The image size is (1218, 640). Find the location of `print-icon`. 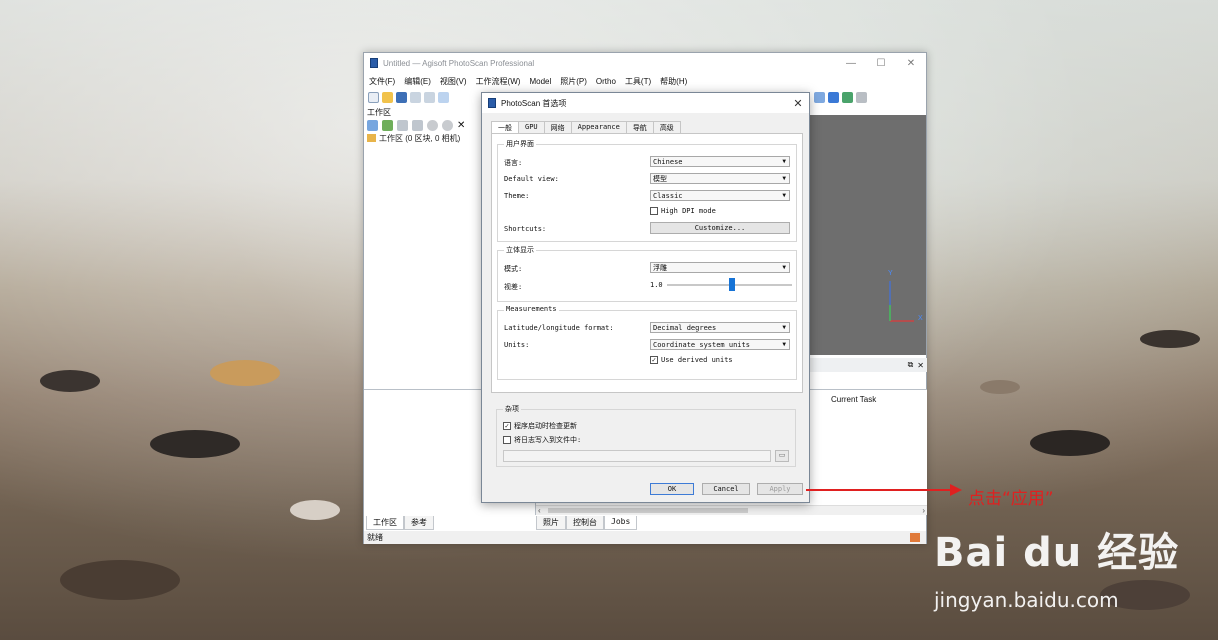

print-icon is located at coordinates (861, 97).